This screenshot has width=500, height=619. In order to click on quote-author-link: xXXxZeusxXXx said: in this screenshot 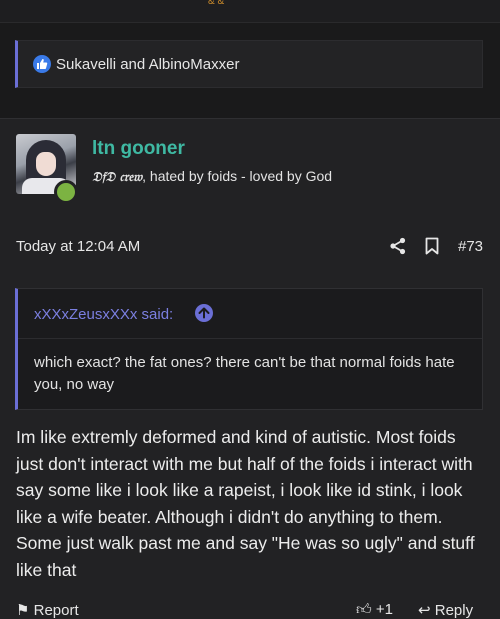, I will do `click(103, 314)`.